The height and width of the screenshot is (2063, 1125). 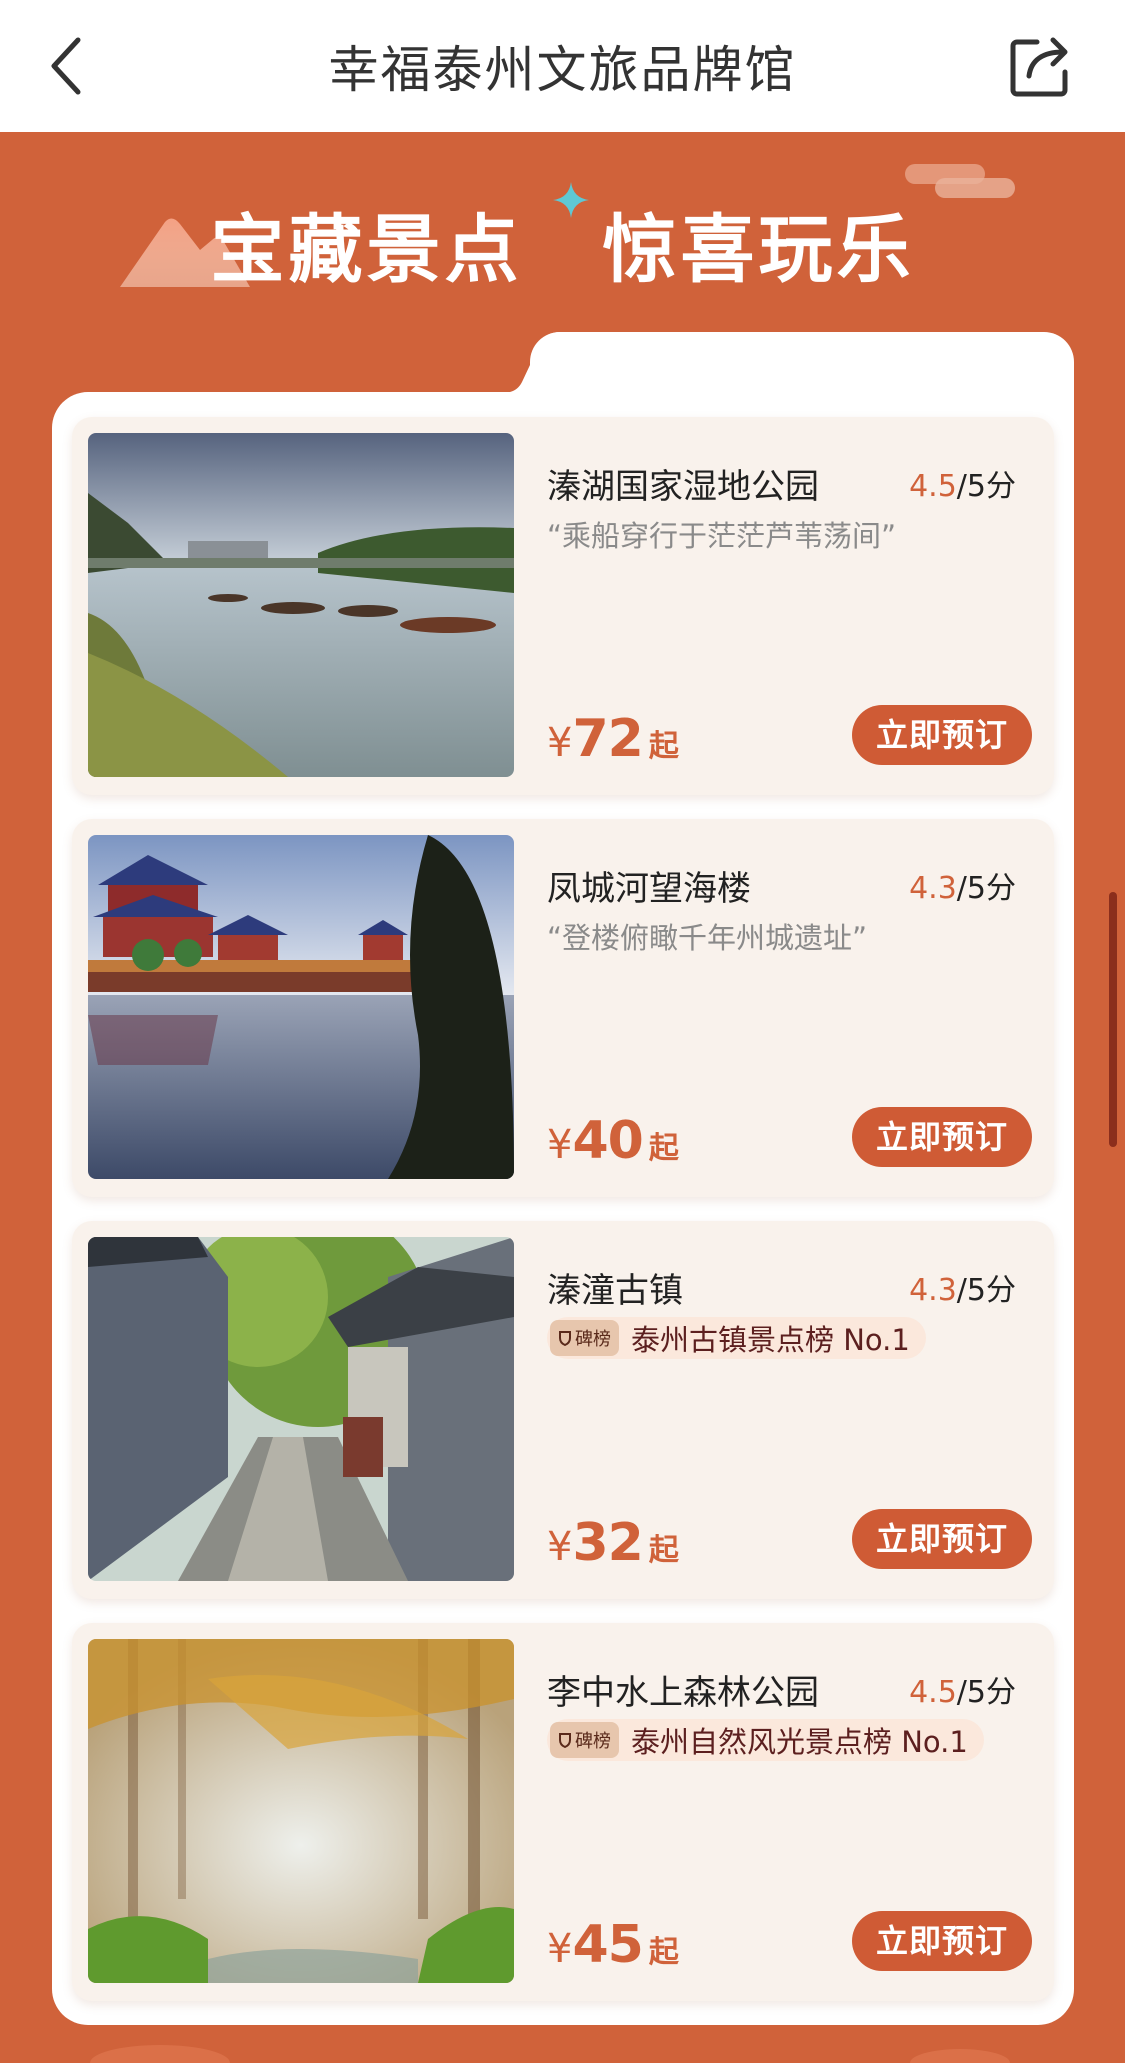 I want to click on attraction-quote: “登楼俯瞰千年州城遗址”, so click(x=707, y=938).